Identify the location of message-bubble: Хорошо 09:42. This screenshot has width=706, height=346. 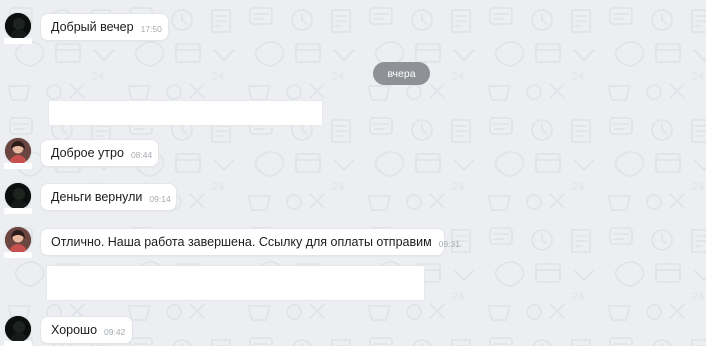
(86, 330).